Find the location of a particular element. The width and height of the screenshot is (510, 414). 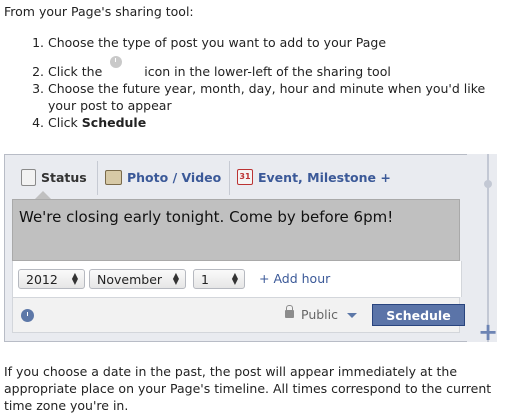

tab-status: Status is located at coordinates (54, 177).